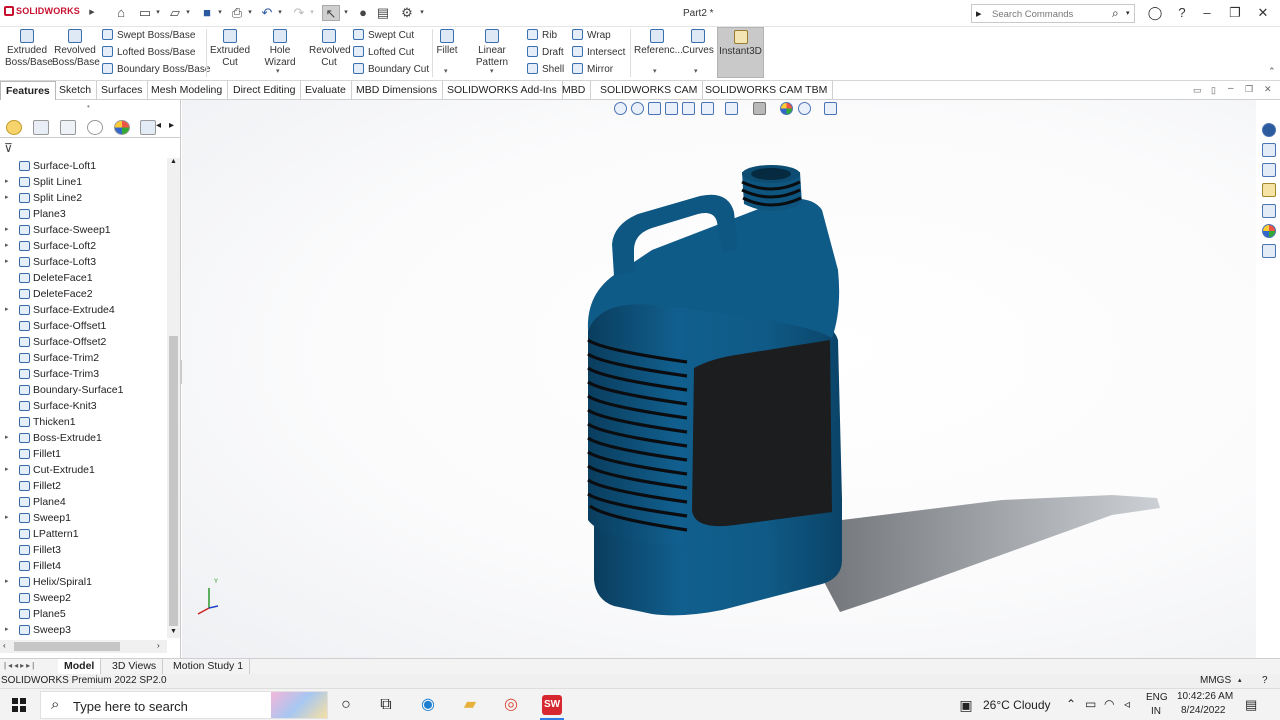 This screenshot has height=720, width=1280. What do you see at coordinates (207, 13) in the screenshot?
I see `save-icon: ■` at bounding box center [207, 13].